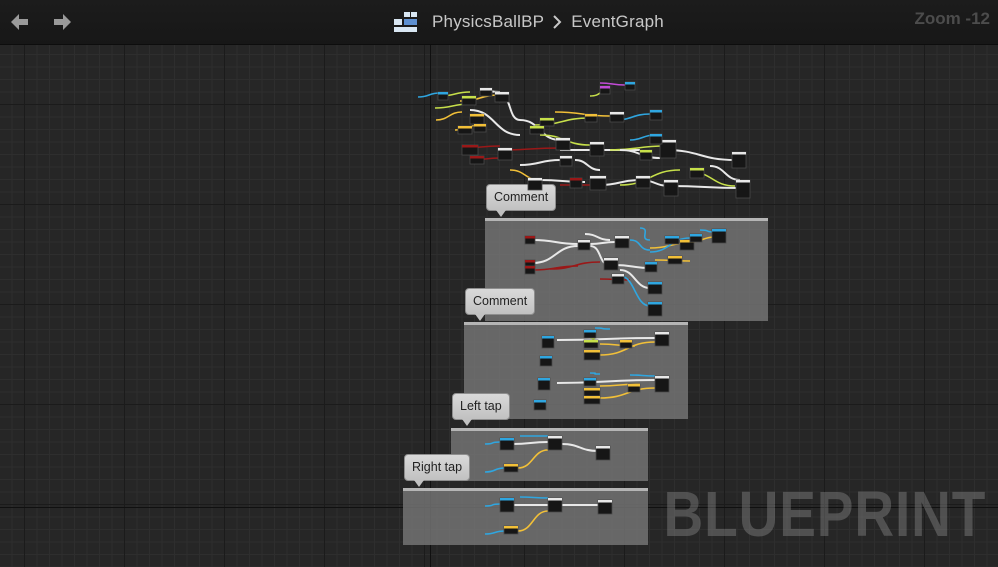  I want to click on graph-title-bar: PhysicsBallBP EventGraph Zoom -12, so click(499, 22).